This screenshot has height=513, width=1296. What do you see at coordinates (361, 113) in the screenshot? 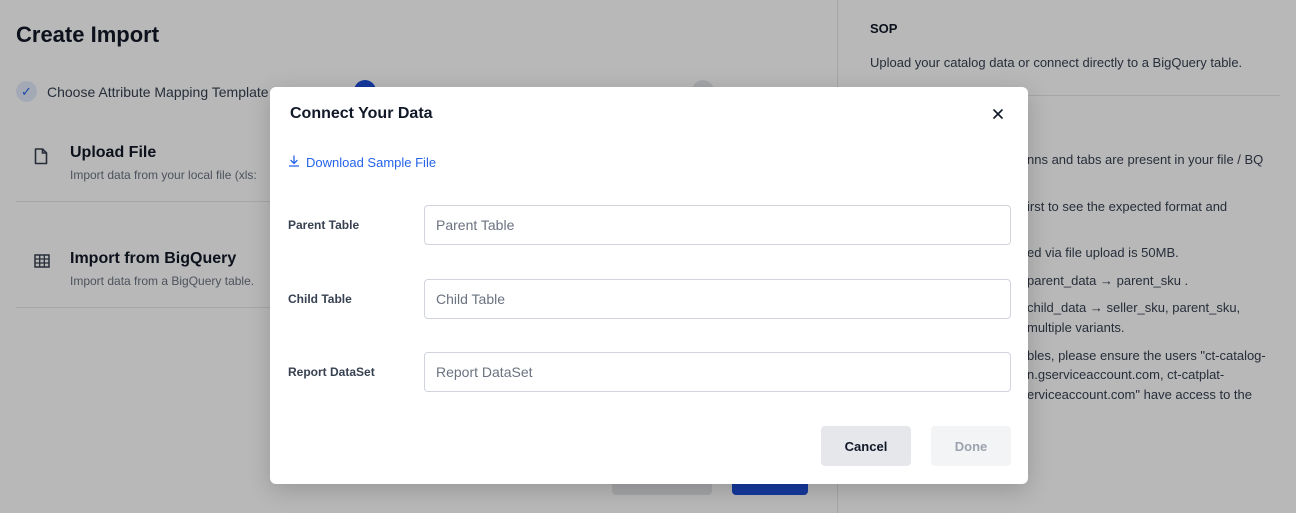
I see `dialog-title: Connect Your Data` at bounding box center [361, 113].